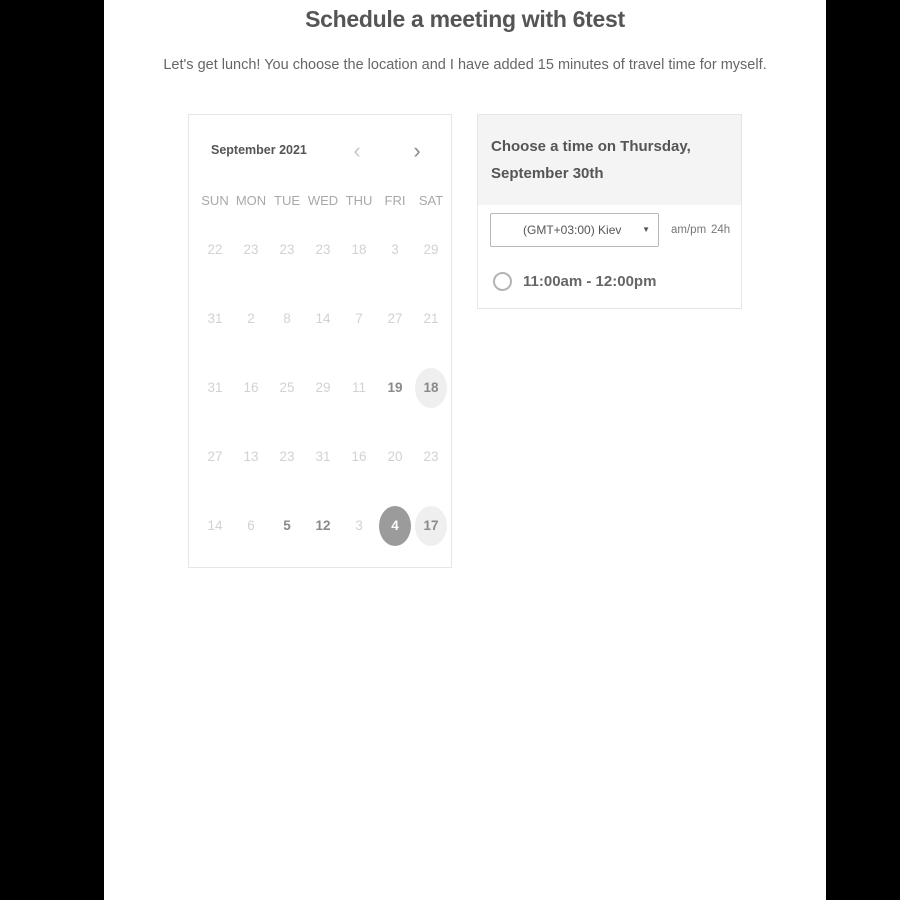 The height and width of the screenshot is (900, 900). I want to click on calendar-day-cell: 22, so click(215, 250).